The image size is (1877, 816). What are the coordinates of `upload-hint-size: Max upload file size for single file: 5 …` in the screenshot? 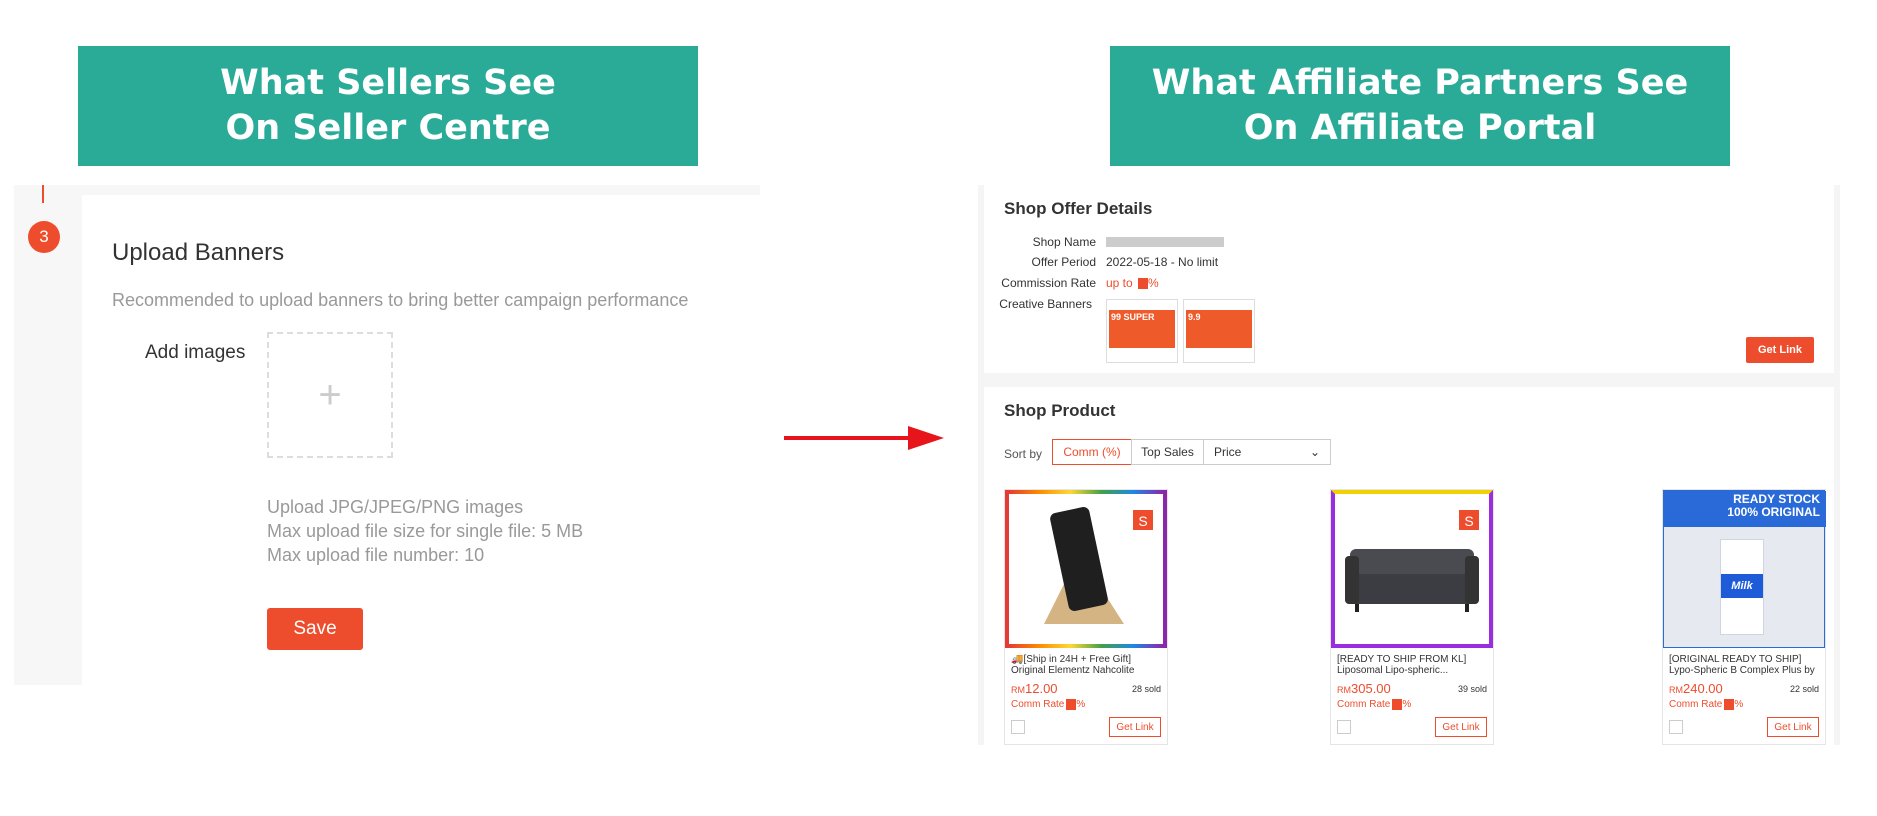 It's located at (425, 531).